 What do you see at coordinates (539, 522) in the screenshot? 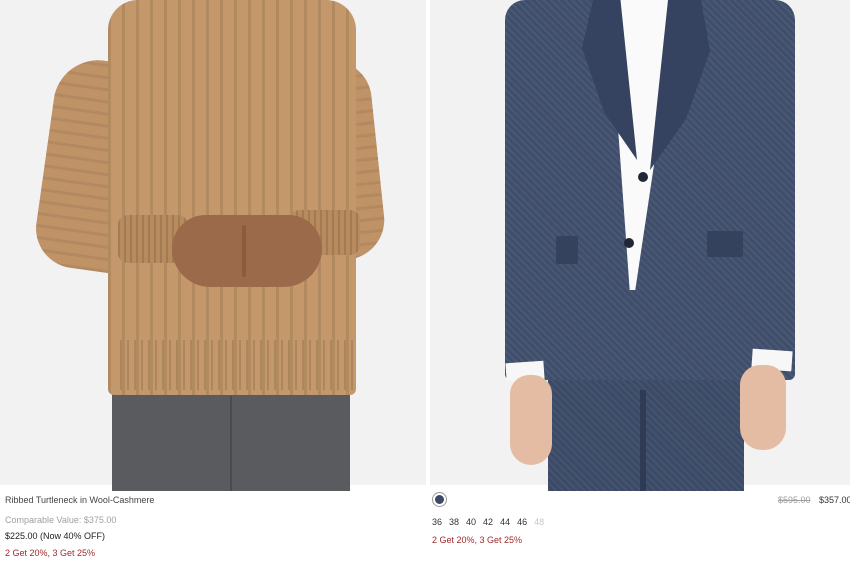
I see `size-option-unavailable: 48` at bounding box center [539, 522].